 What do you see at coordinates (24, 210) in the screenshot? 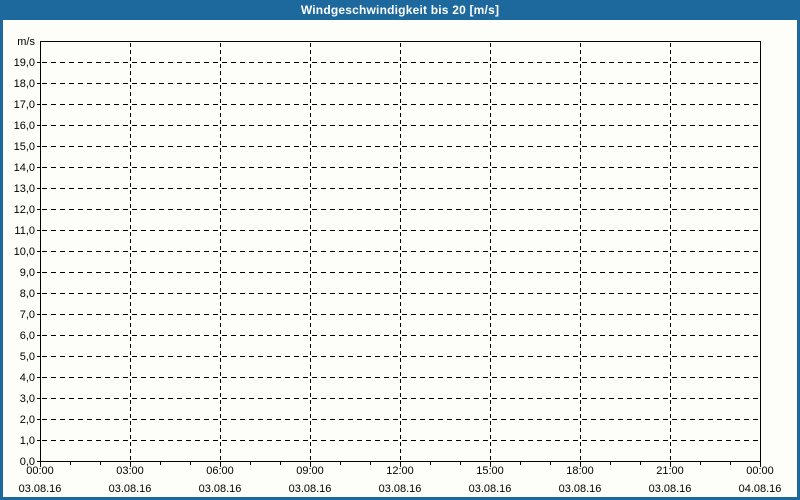
I see `y-axis-tick-label: 12,0` at bounding box center [24, 210].